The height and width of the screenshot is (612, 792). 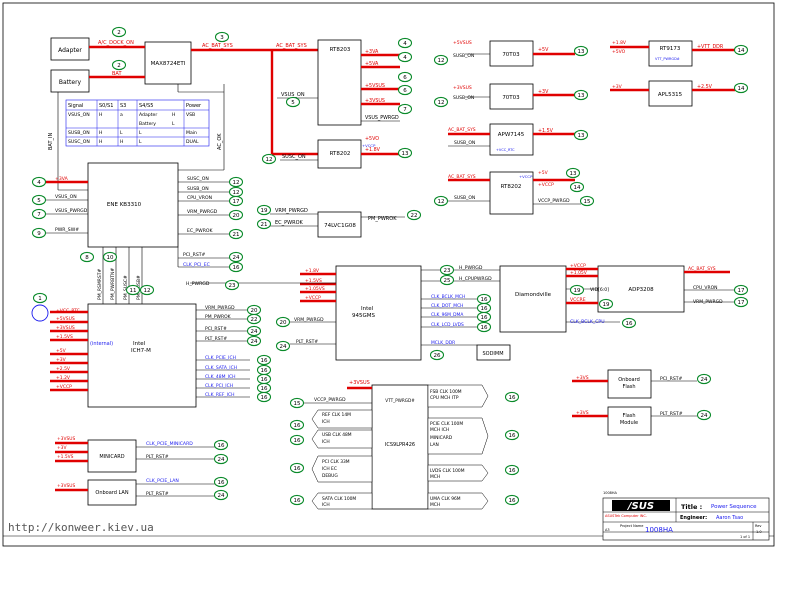 What do you see at coordinates (405, 78) in the screenshot?
I see `badge-rt8203-out-num: 6` at bounding box center [405, 78].